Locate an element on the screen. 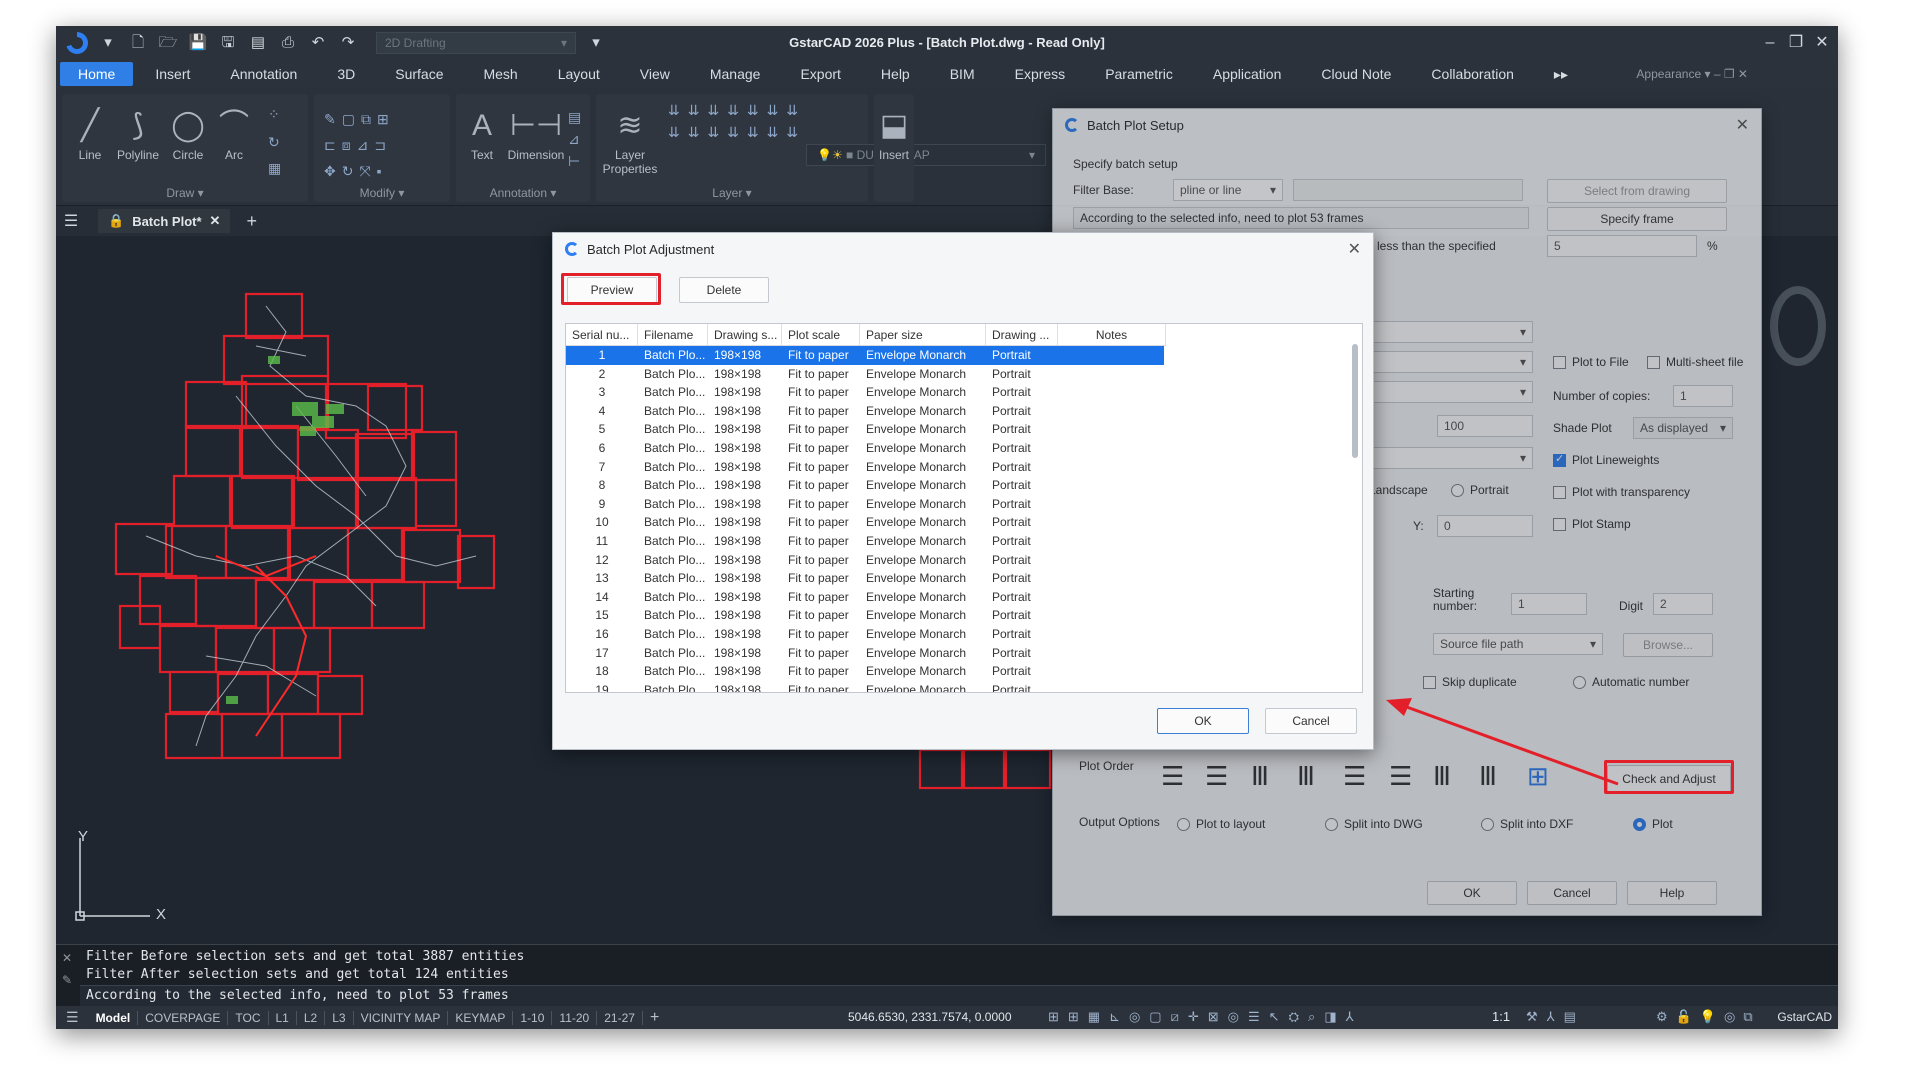  order-zigzag-reverse-icon: ☰ is located at coordinates (1400, 776).